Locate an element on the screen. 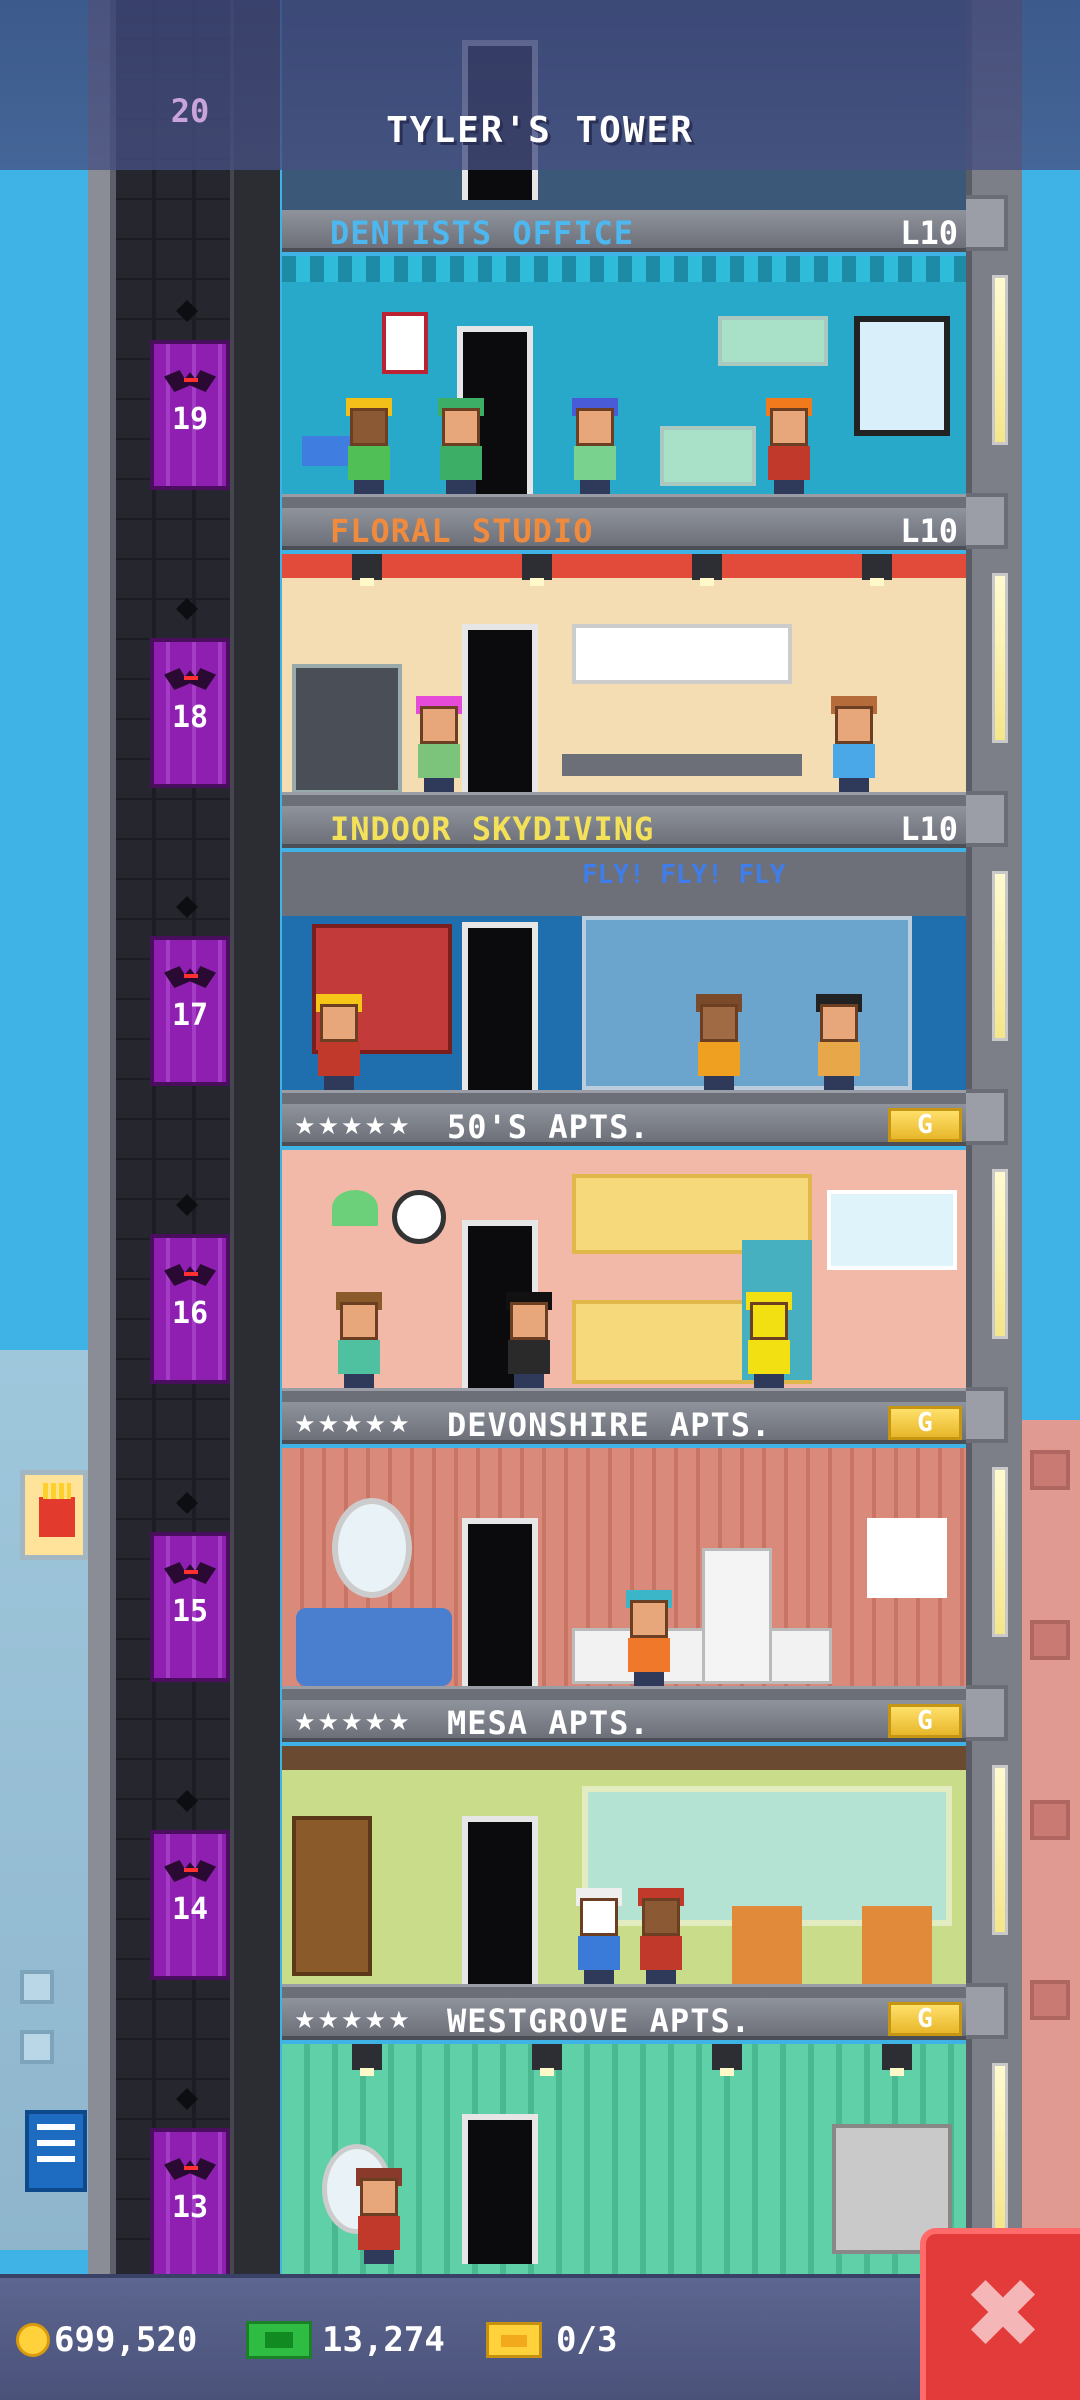 The image size is (1080, 2400). floor-17-indoor-skydiving: INDOOR SKYDIVING L10 FLY! FLY! FLY is located at coordinates (624, 955).